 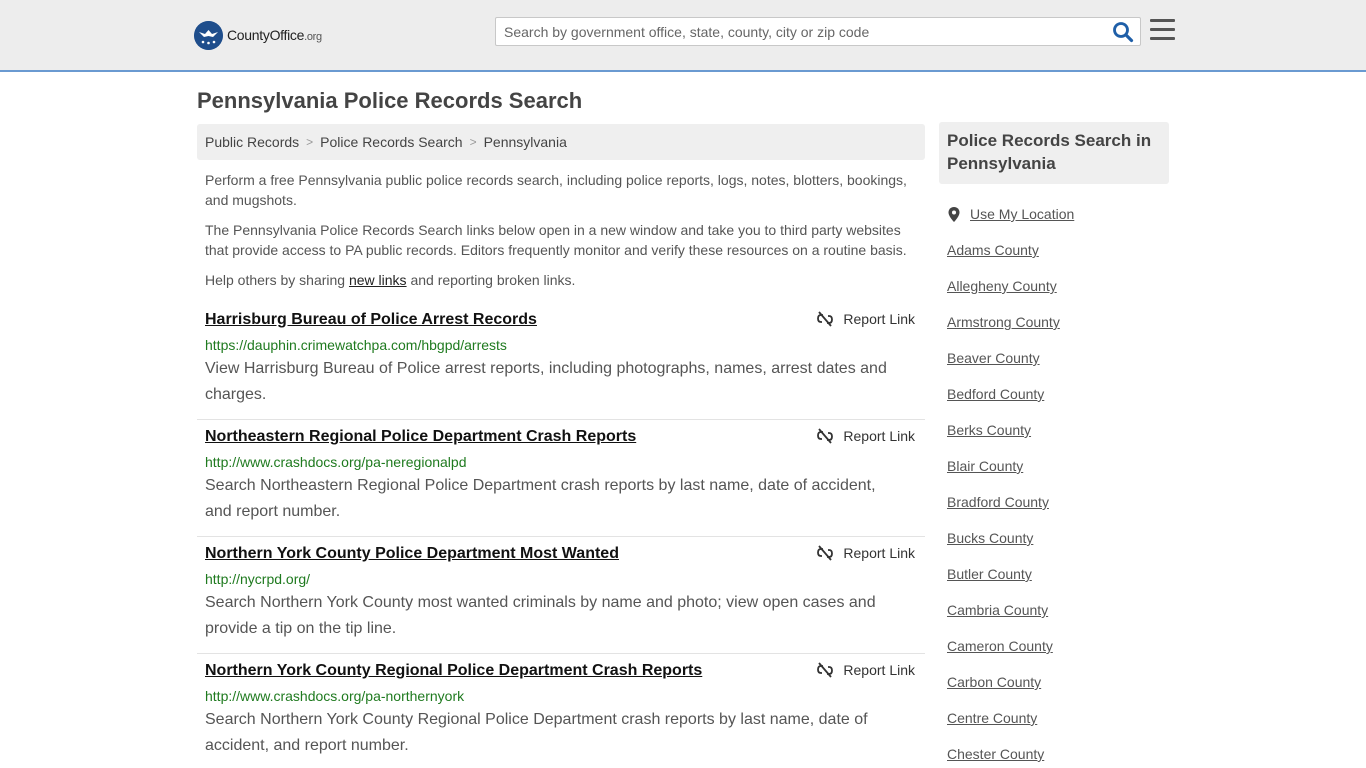 I want to click on sidebar-county-item: Carbon County, so click(x=1054, y=686).